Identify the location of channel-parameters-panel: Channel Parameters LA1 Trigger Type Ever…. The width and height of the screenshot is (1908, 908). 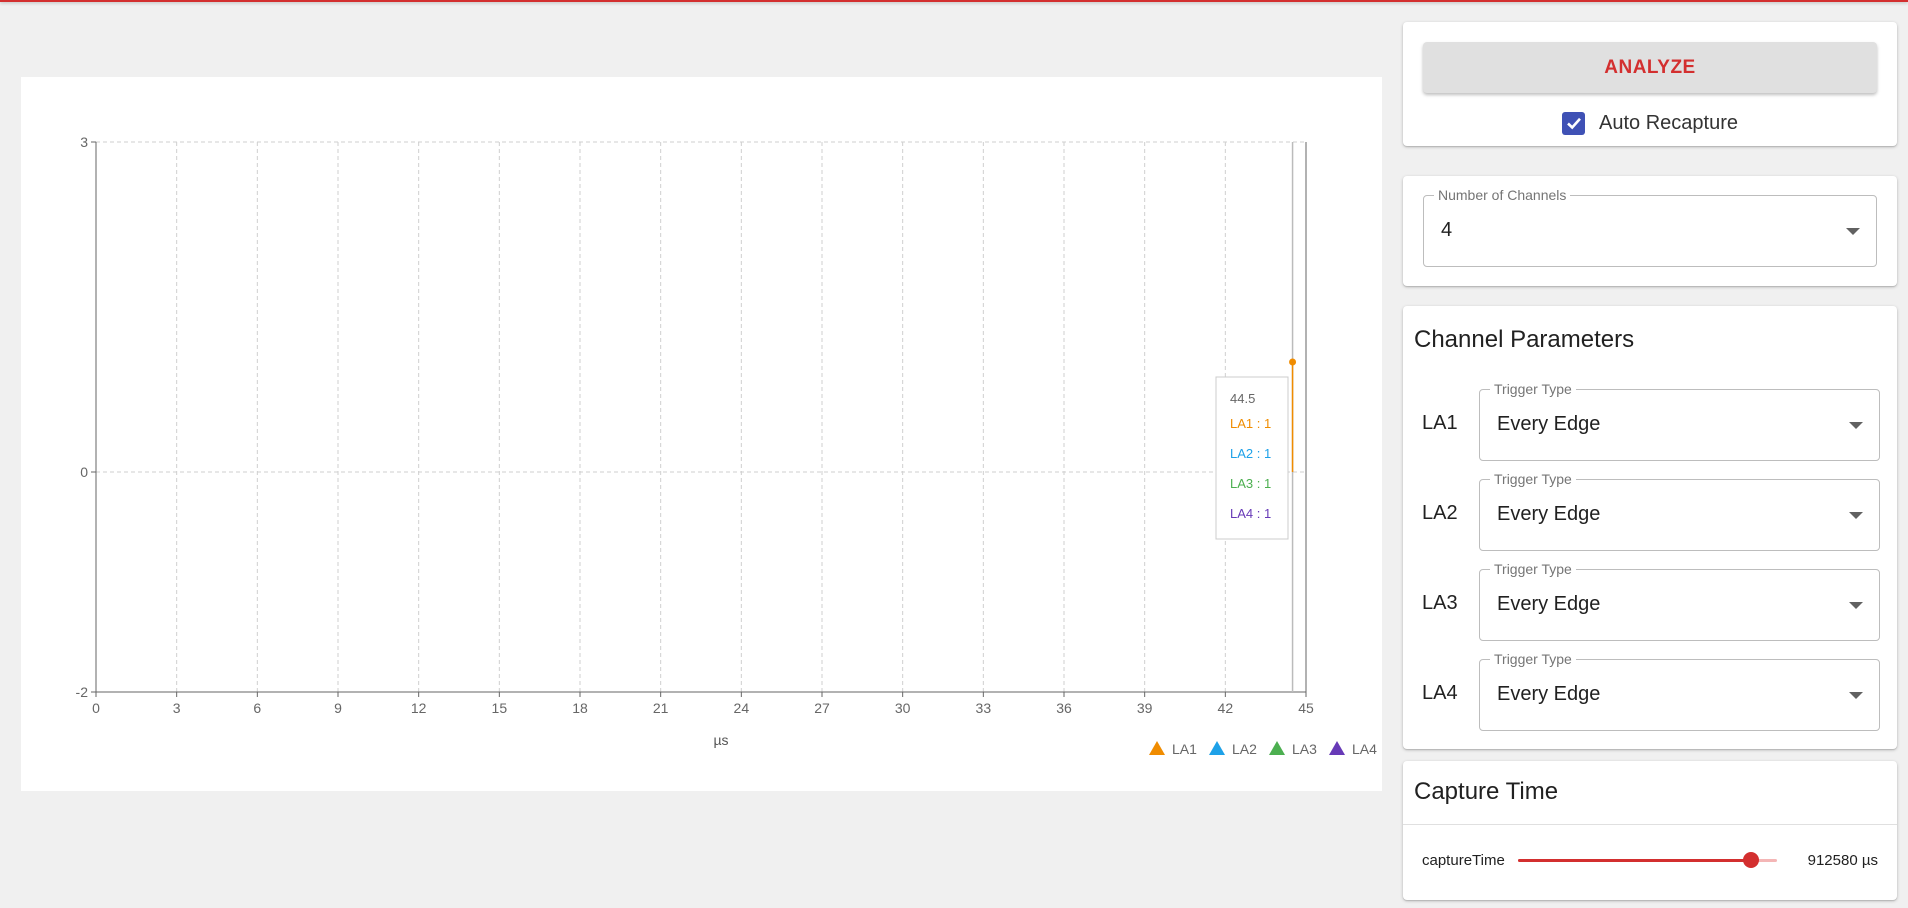
(1650, 527).